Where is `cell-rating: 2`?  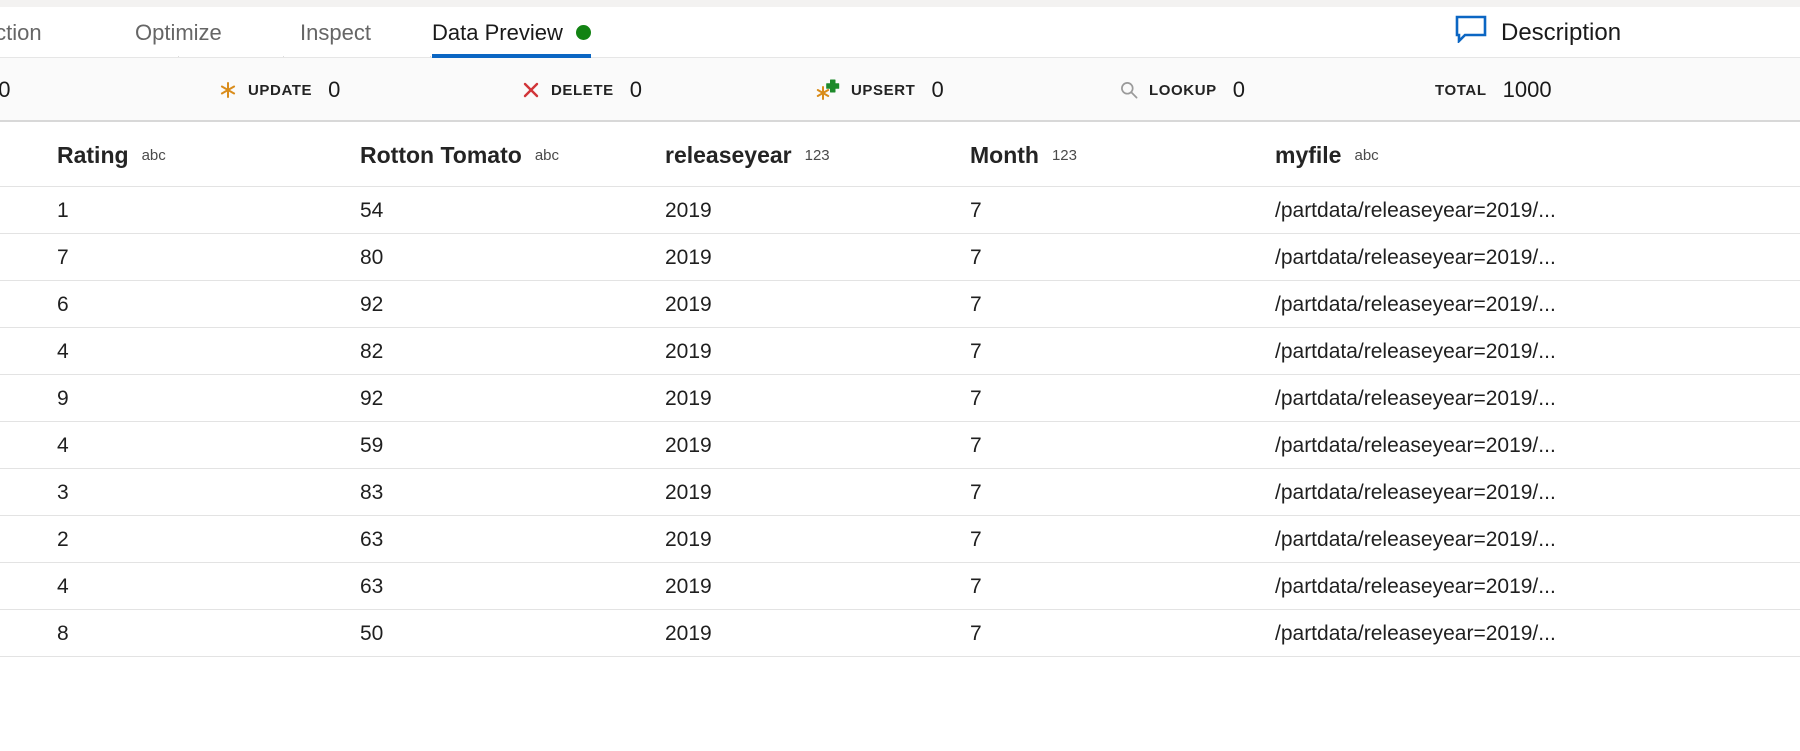 cell-rating: 2 is located at coordinates (63, 539).